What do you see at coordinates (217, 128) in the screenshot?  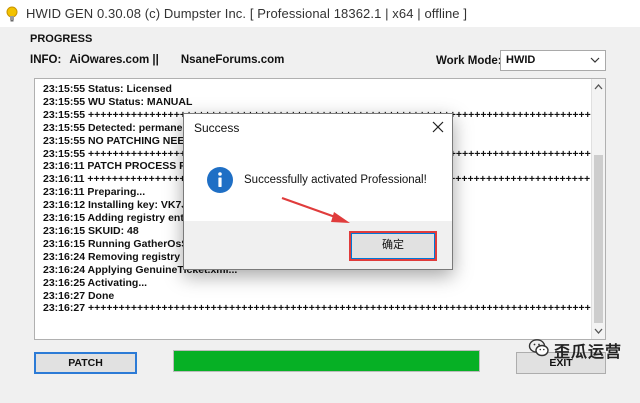 I see `dialog-title: Success` at bounding box center [217, 128].